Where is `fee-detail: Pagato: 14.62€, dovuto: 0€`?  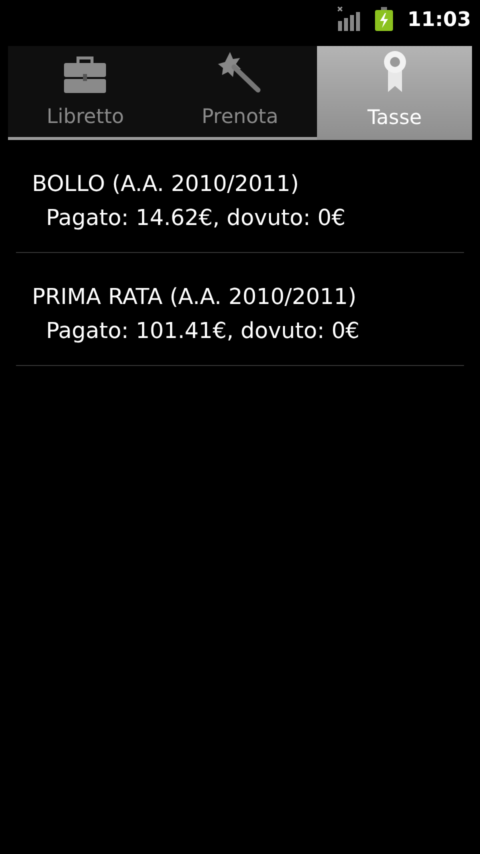
fee-detail: Pagato: 14.62€, dovuto: 0€ is located at coordinates (196, 219).